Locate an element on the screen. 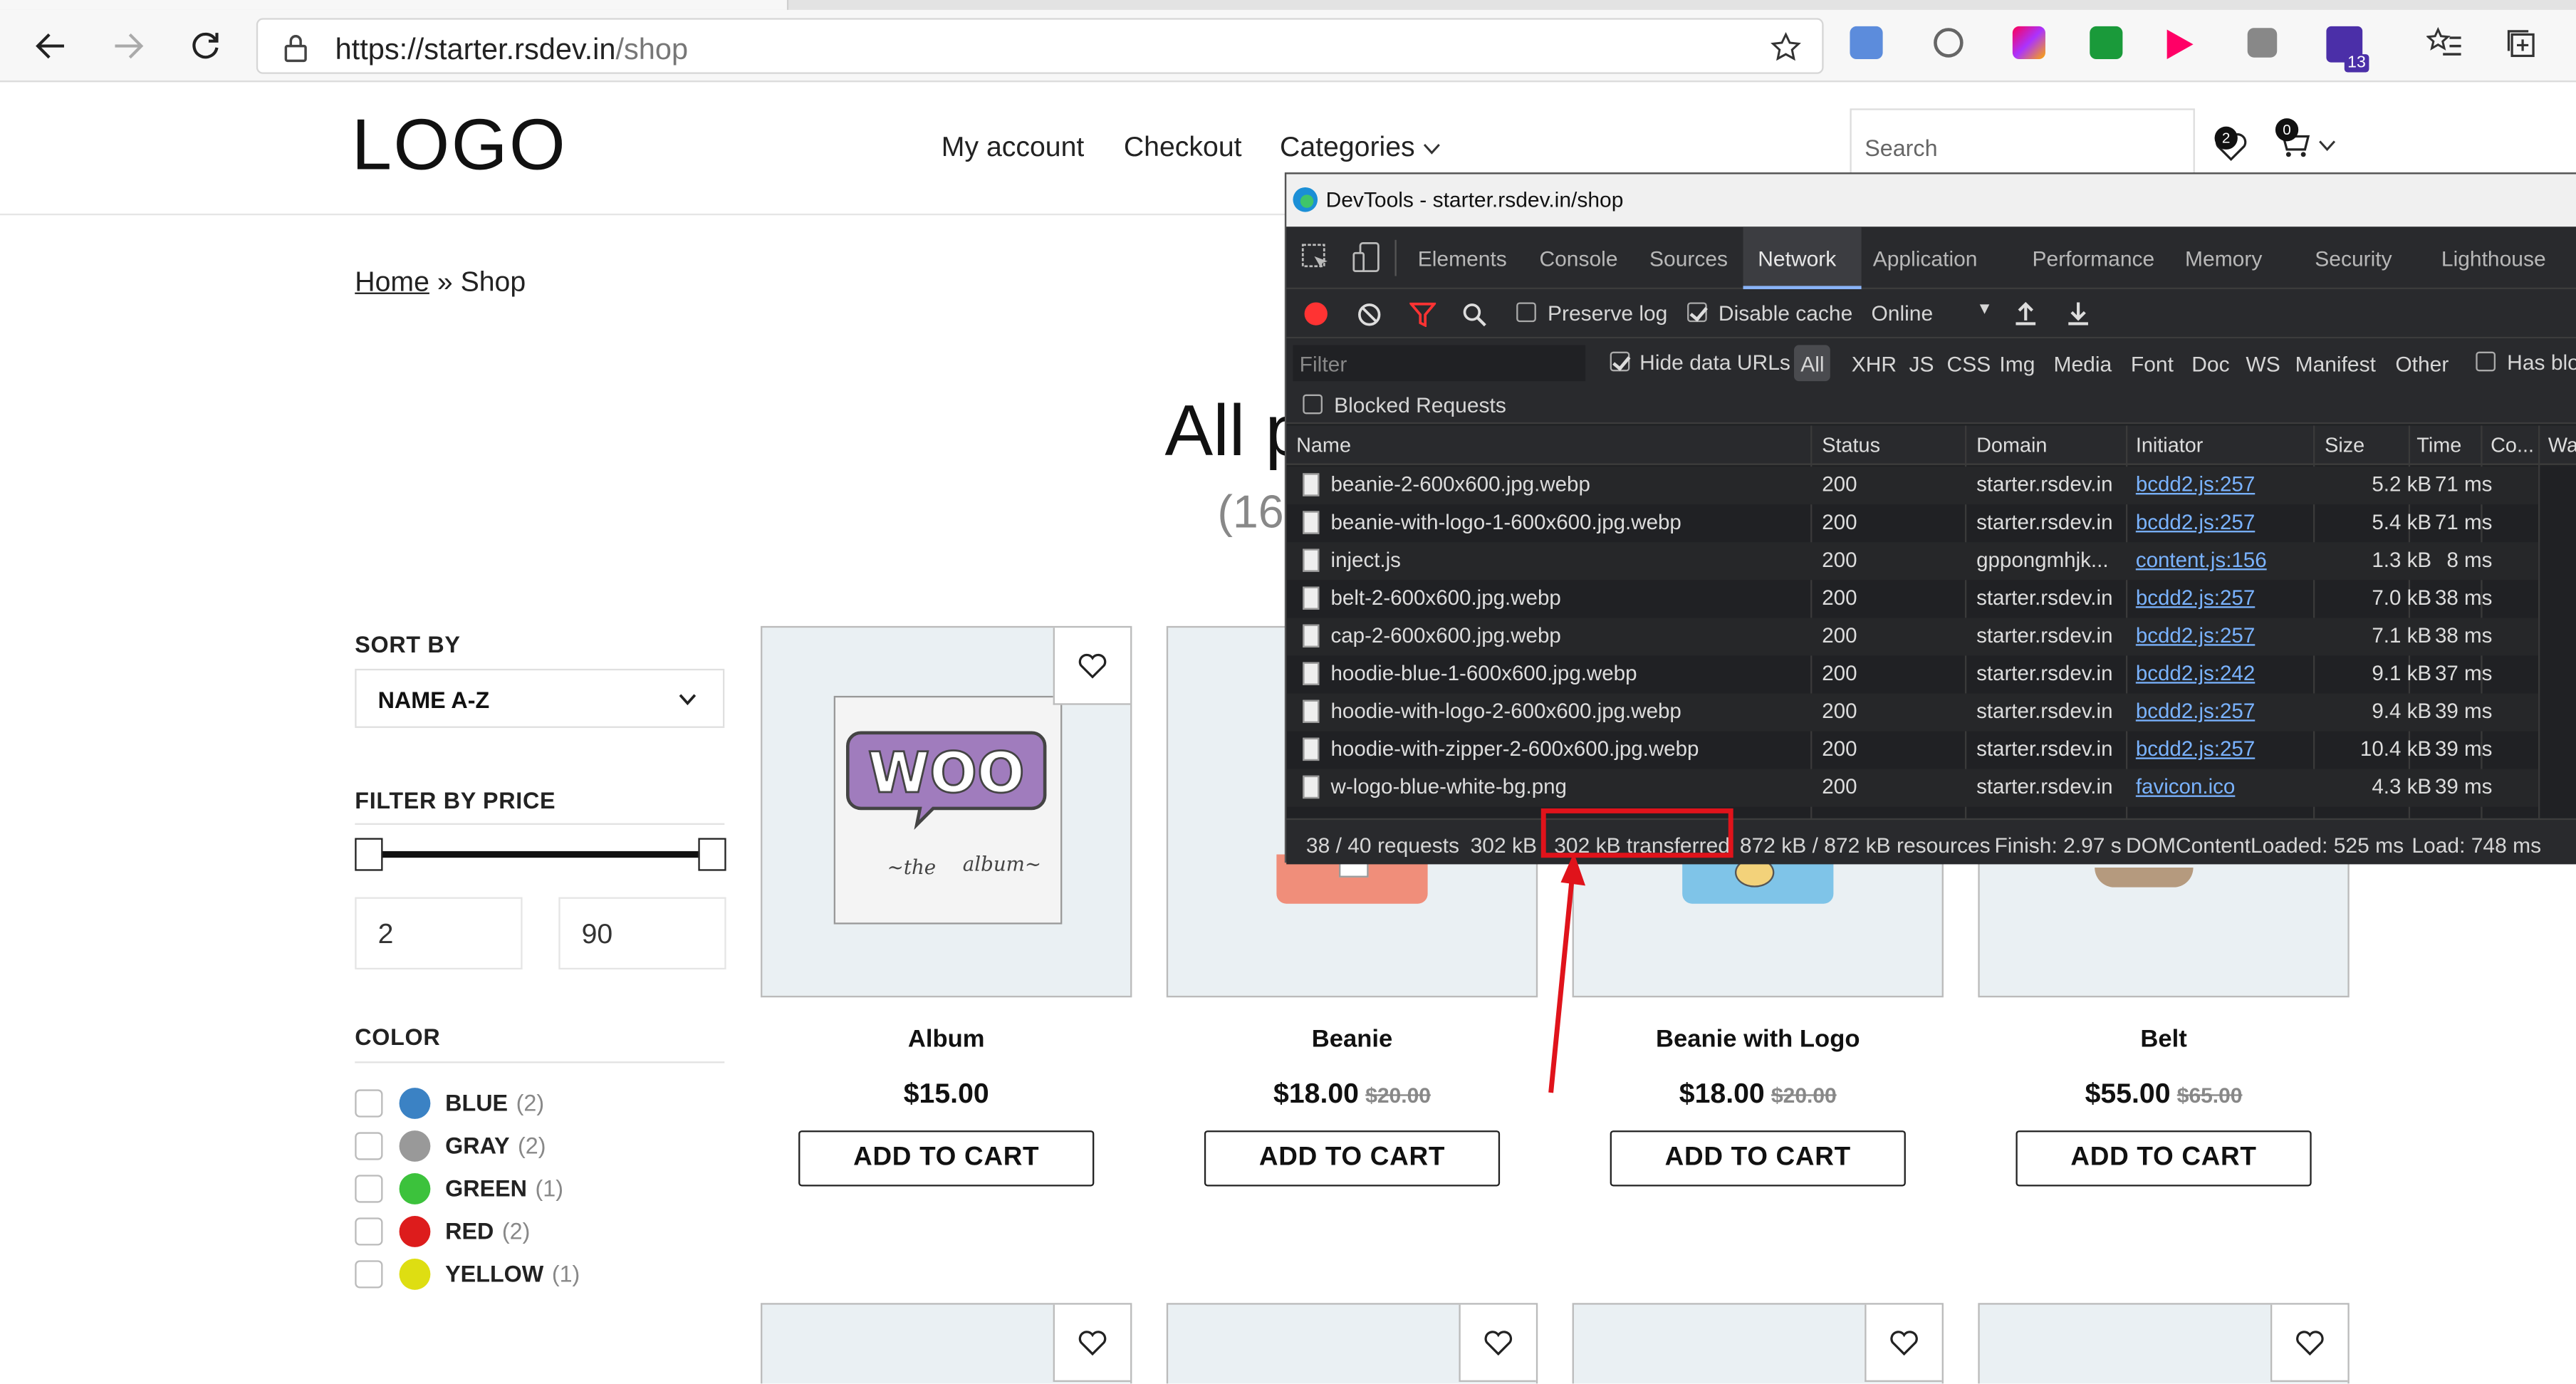 The width and height of the screenshot is (2576, 1384). price-slider-track is located at coordinates (540, 854).